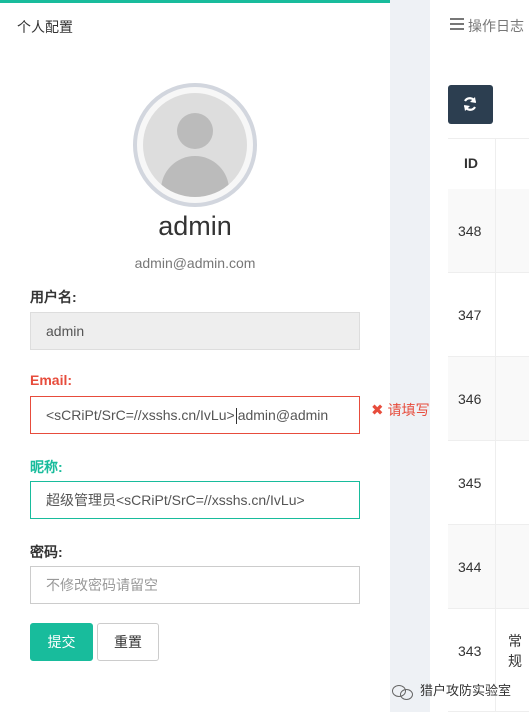 Image resolution: width=529 pixels, height=712 pixels. Describe the element at coordinates (470, 483) in the screenshot. I see `row-id: 345` at that location.